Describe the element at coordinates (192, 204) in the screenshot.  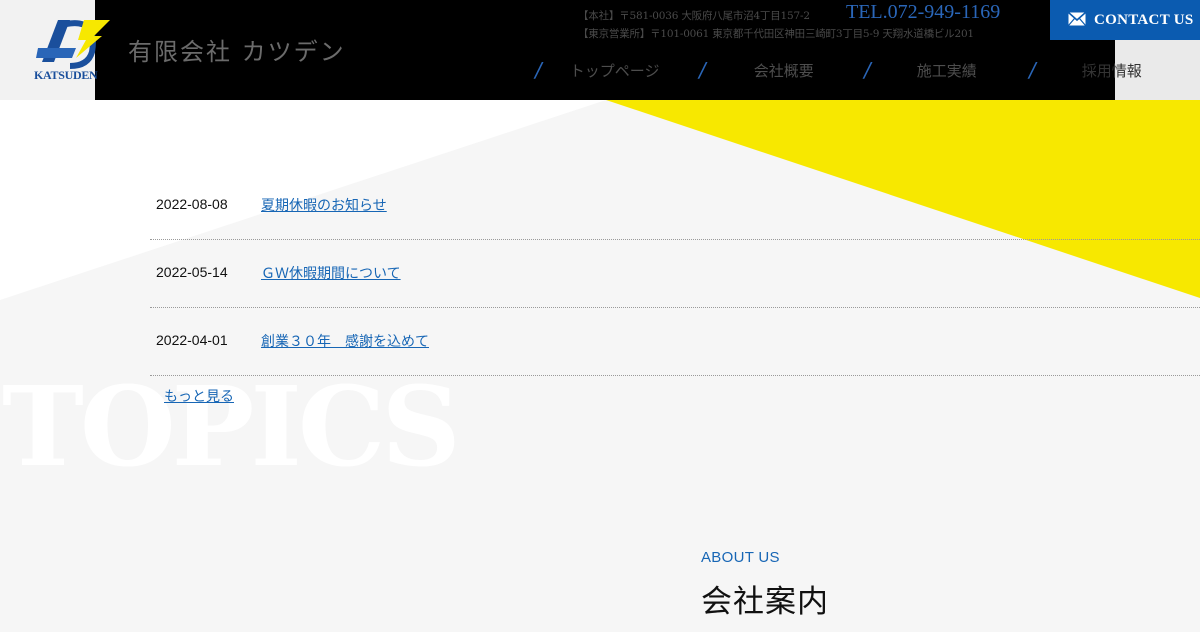
I see `topic-date: 2022-08-08` at that location.